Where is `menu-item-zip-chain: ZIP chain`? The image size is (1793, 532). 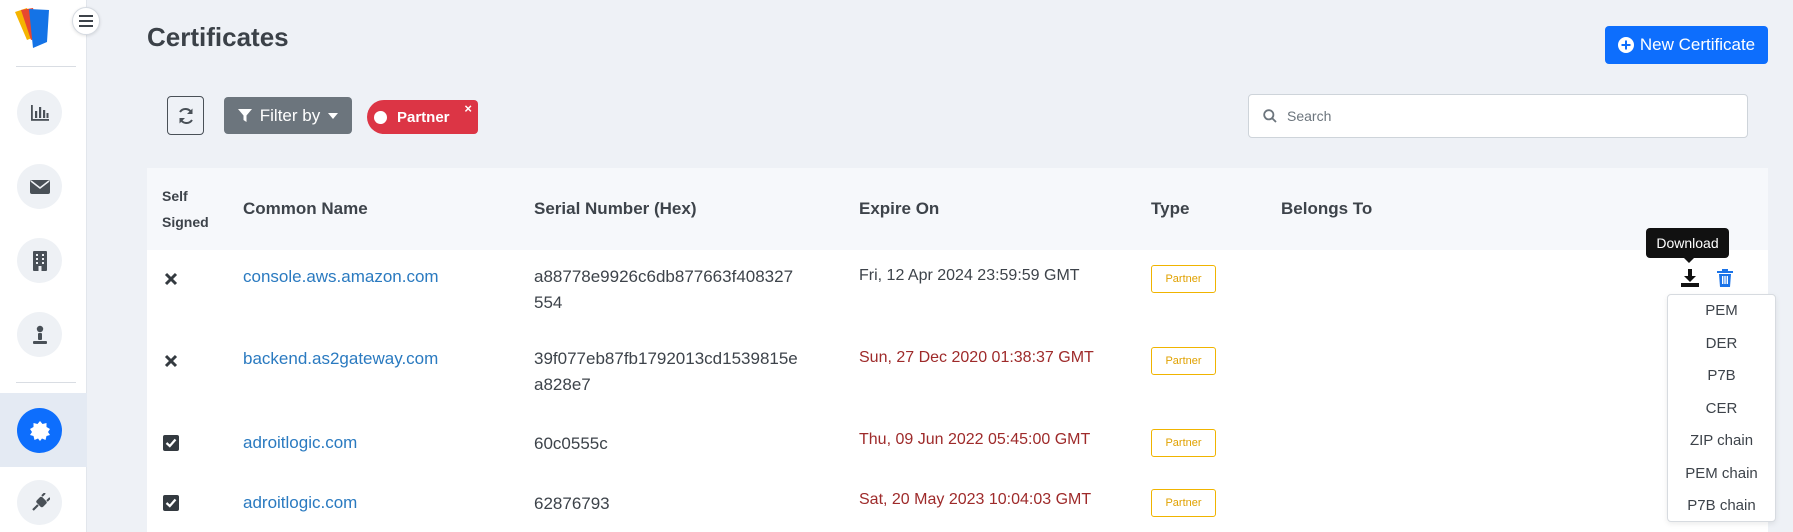 menu-item-zip-chain: ZIP chain is located at coordinates (1721, 440).